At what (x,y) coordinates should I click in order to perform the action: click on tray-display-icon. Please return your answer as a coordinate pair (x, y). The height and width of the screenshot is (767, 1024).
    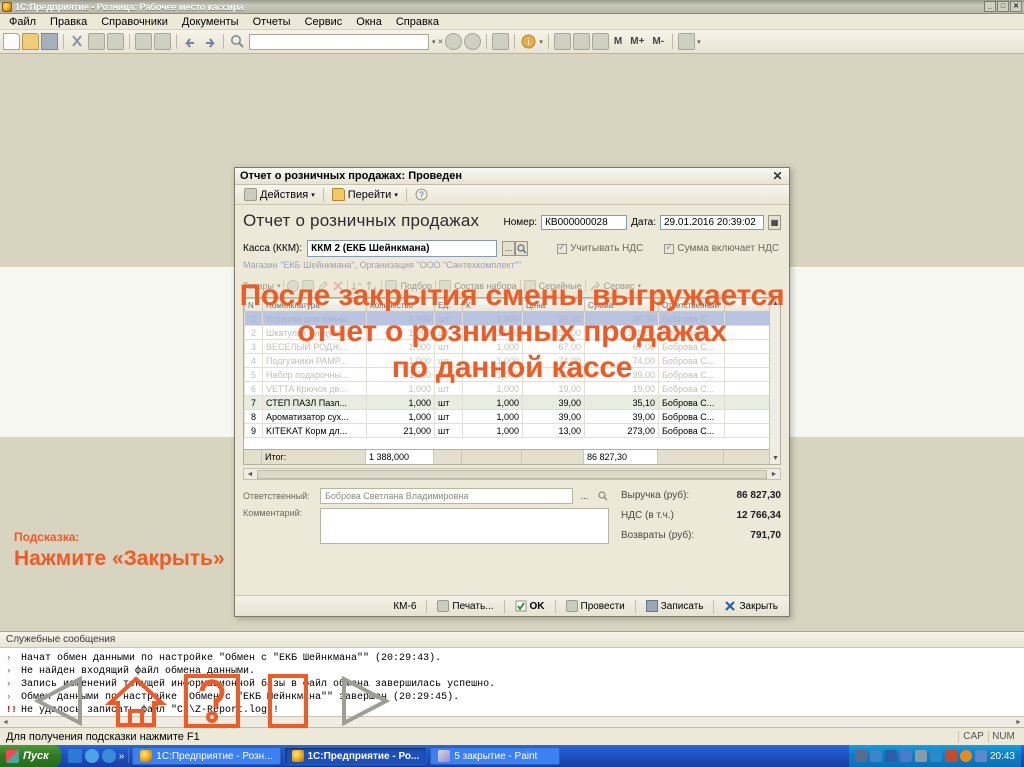
    Looking at the image, I should click on (980, 756).